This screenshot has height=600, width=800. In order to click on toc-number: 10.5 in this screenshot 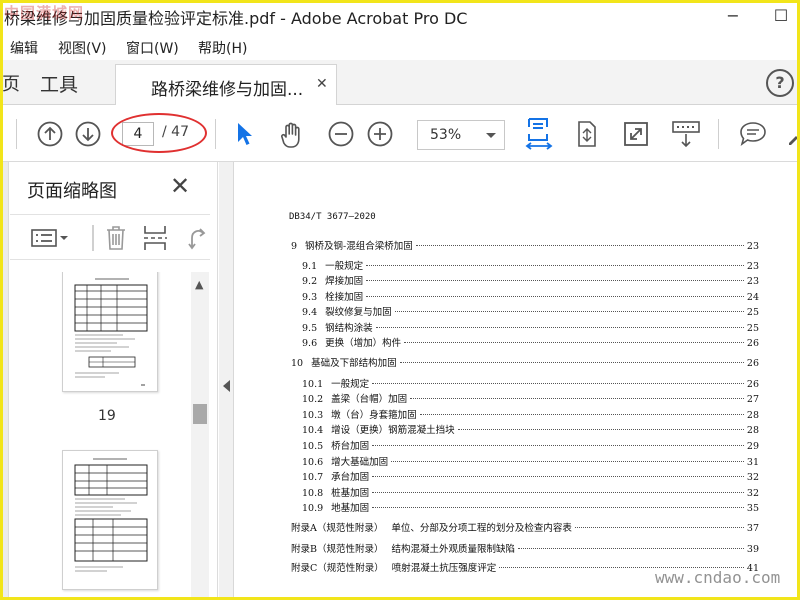, I will do `click(313, 446)`.